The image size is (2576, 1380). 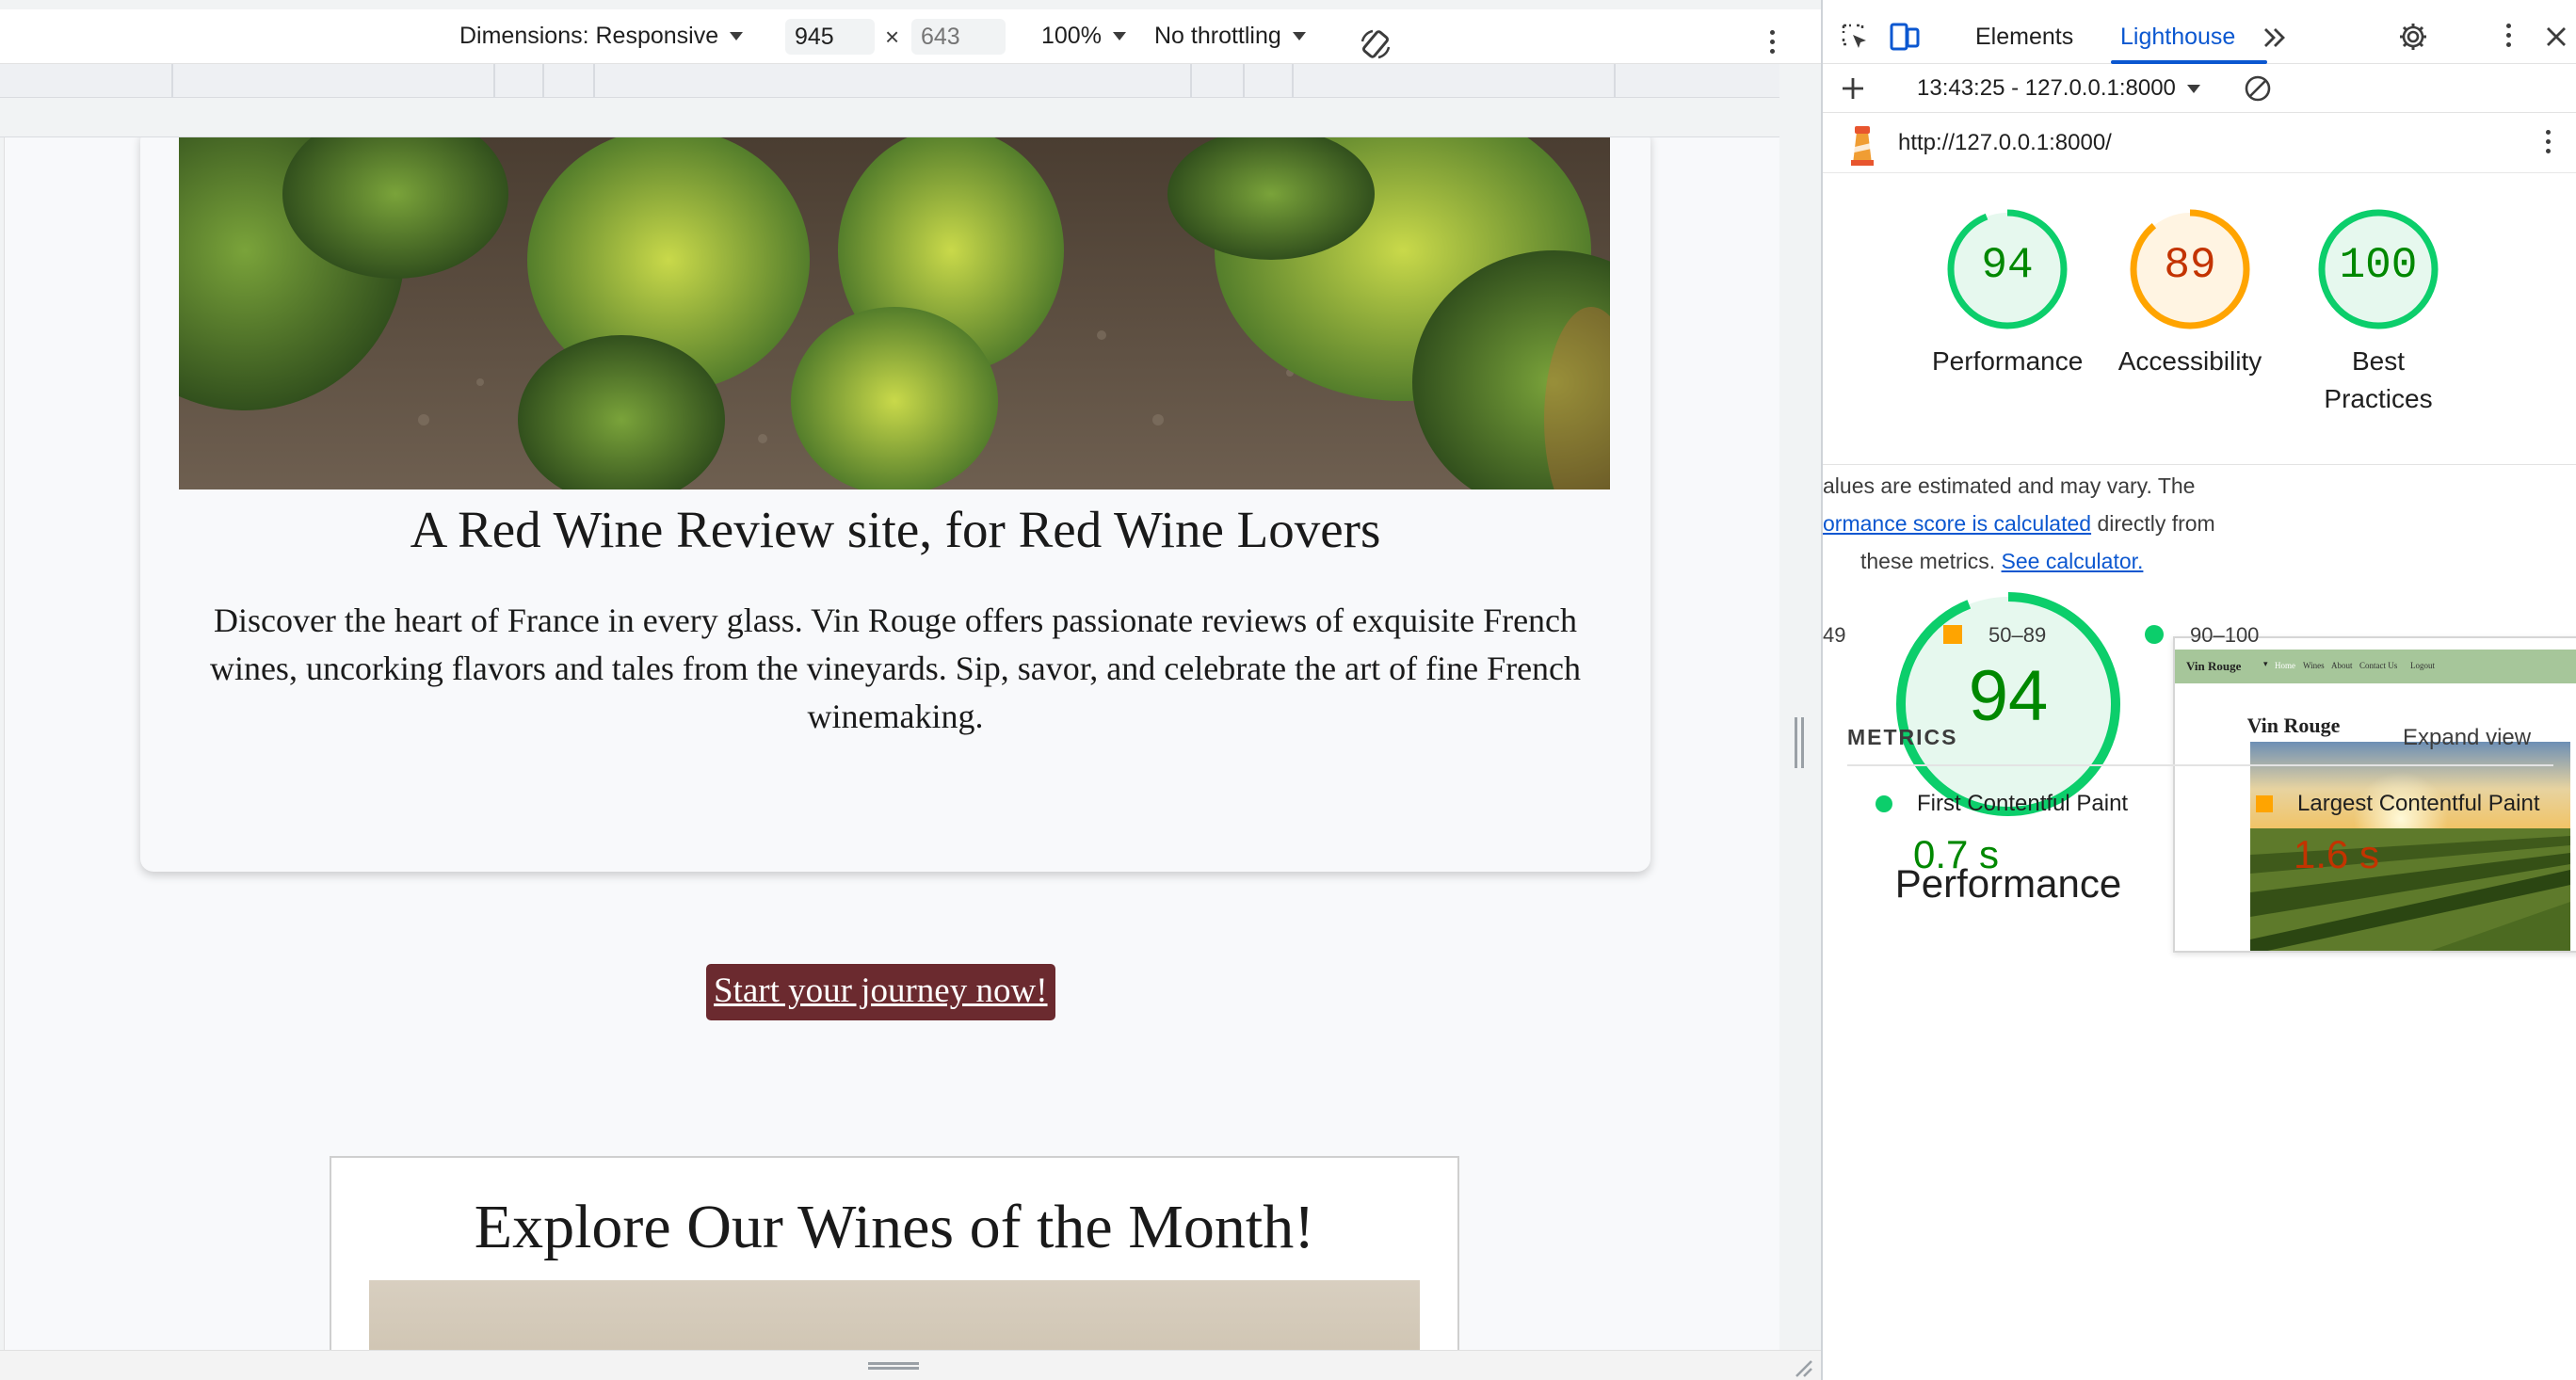 I want to click on zoom-label: 100%, so click(x=1071, y=36).